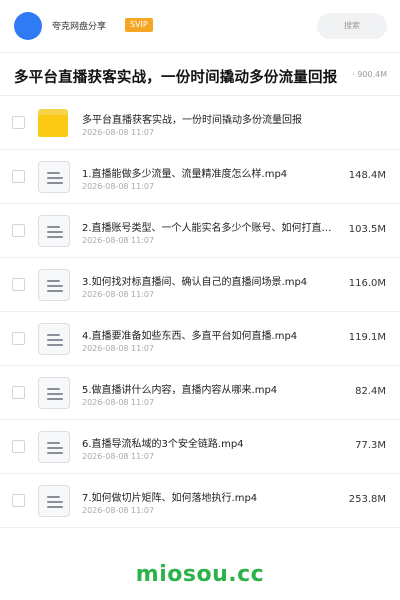 This screenshot has width=400, height=600. I want to click on avatar, so click(28, 26).